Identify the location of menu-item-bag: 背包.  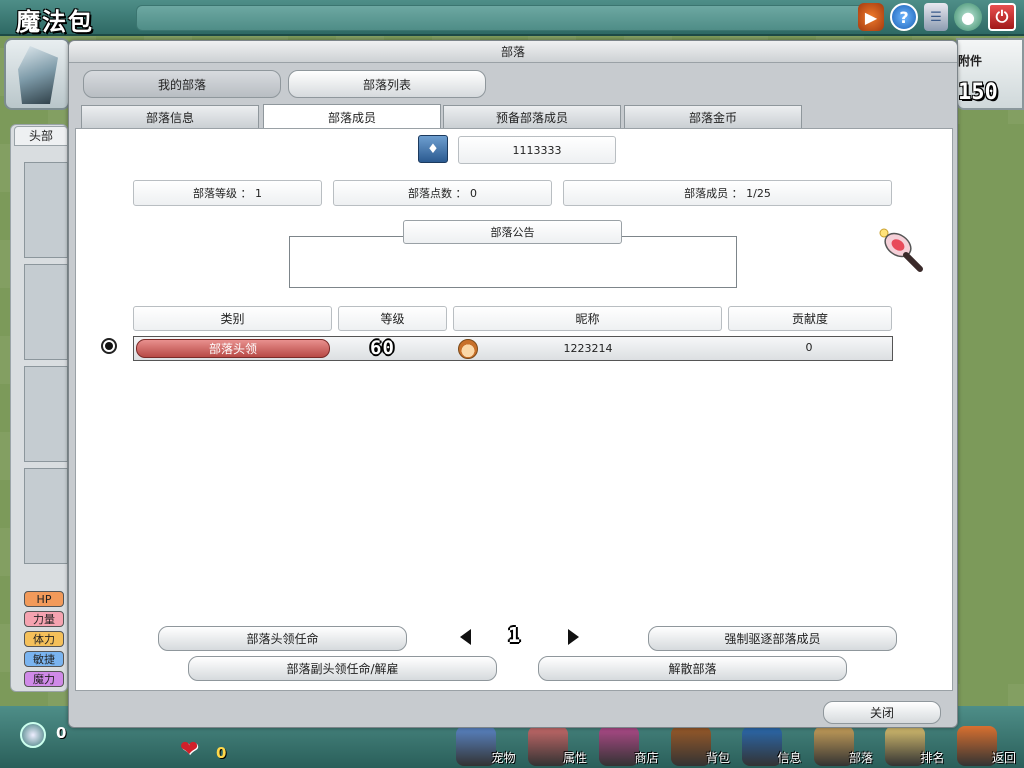
(701, 747).